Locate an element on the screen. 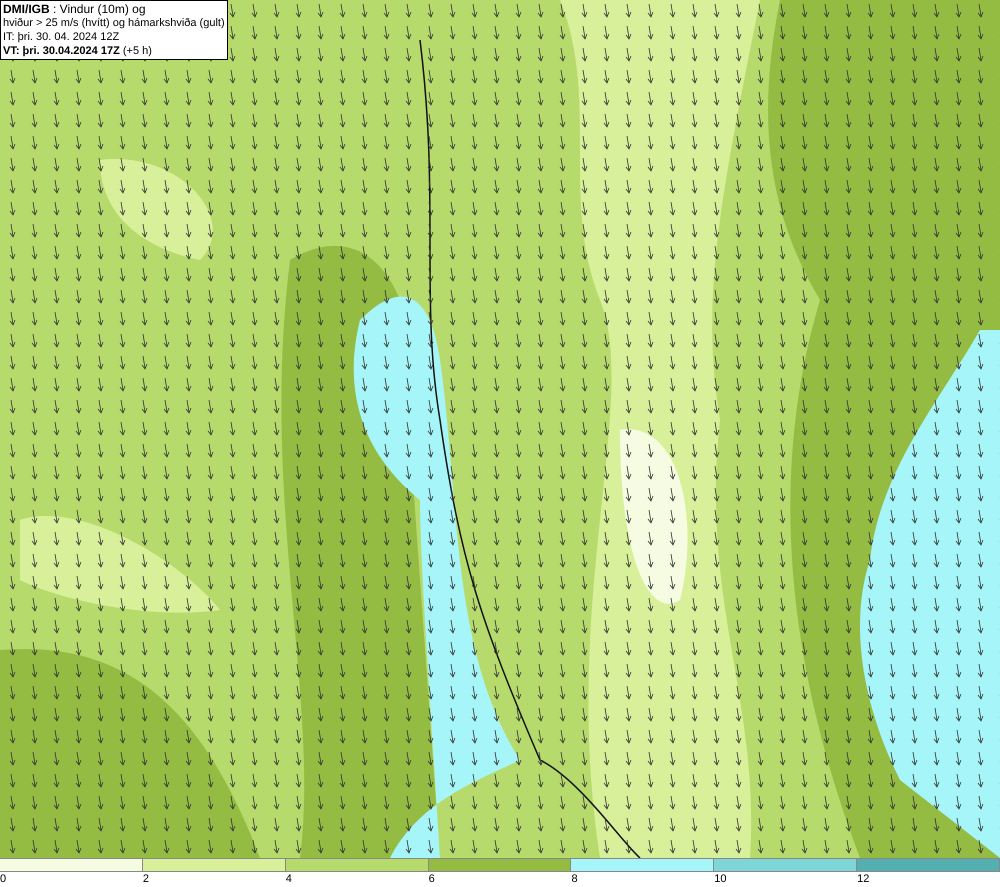  initial-time: IT: þri. 30. 04. 2024 12Z is located at coordinates (61, 37).